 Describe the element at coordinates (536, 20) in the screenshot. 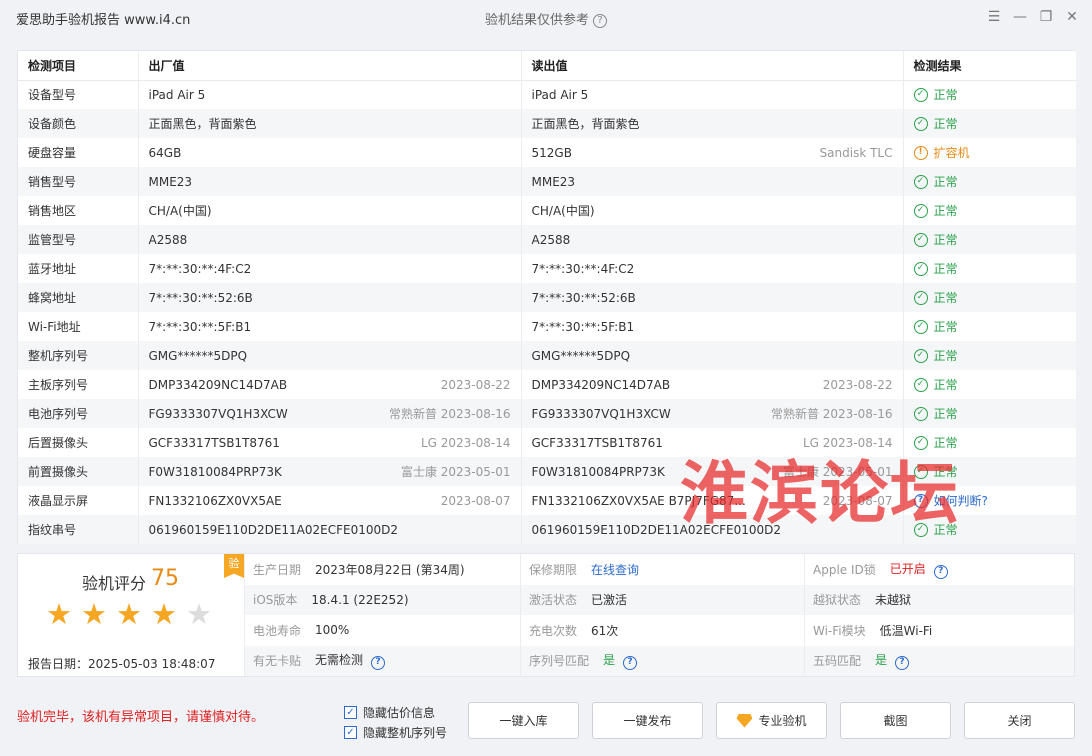

I see `center-title-text: 验机结果仅供参考` at that location.